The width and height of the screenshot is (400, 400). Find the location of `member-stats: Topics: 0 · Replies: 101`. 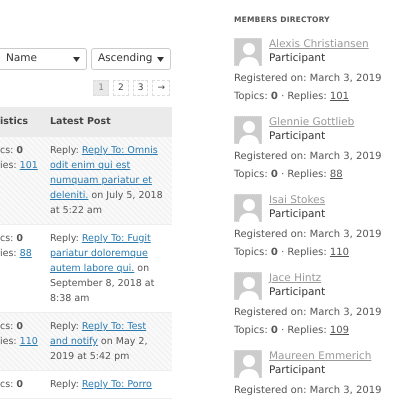

member-stats: Topics: 0 · Replies: 101 is located at coordinates (292, 97).